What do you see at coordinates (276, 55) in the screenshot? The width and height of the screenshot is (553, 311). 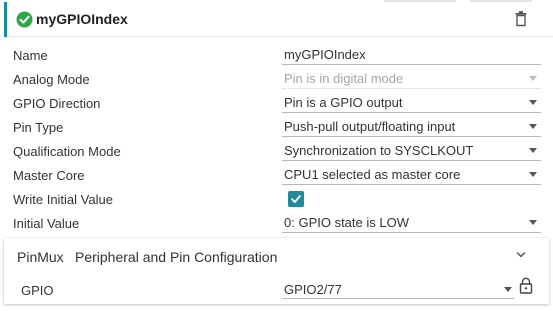 I see `name-row: Name myGPIOIndex` at bounding box center [276, 55].